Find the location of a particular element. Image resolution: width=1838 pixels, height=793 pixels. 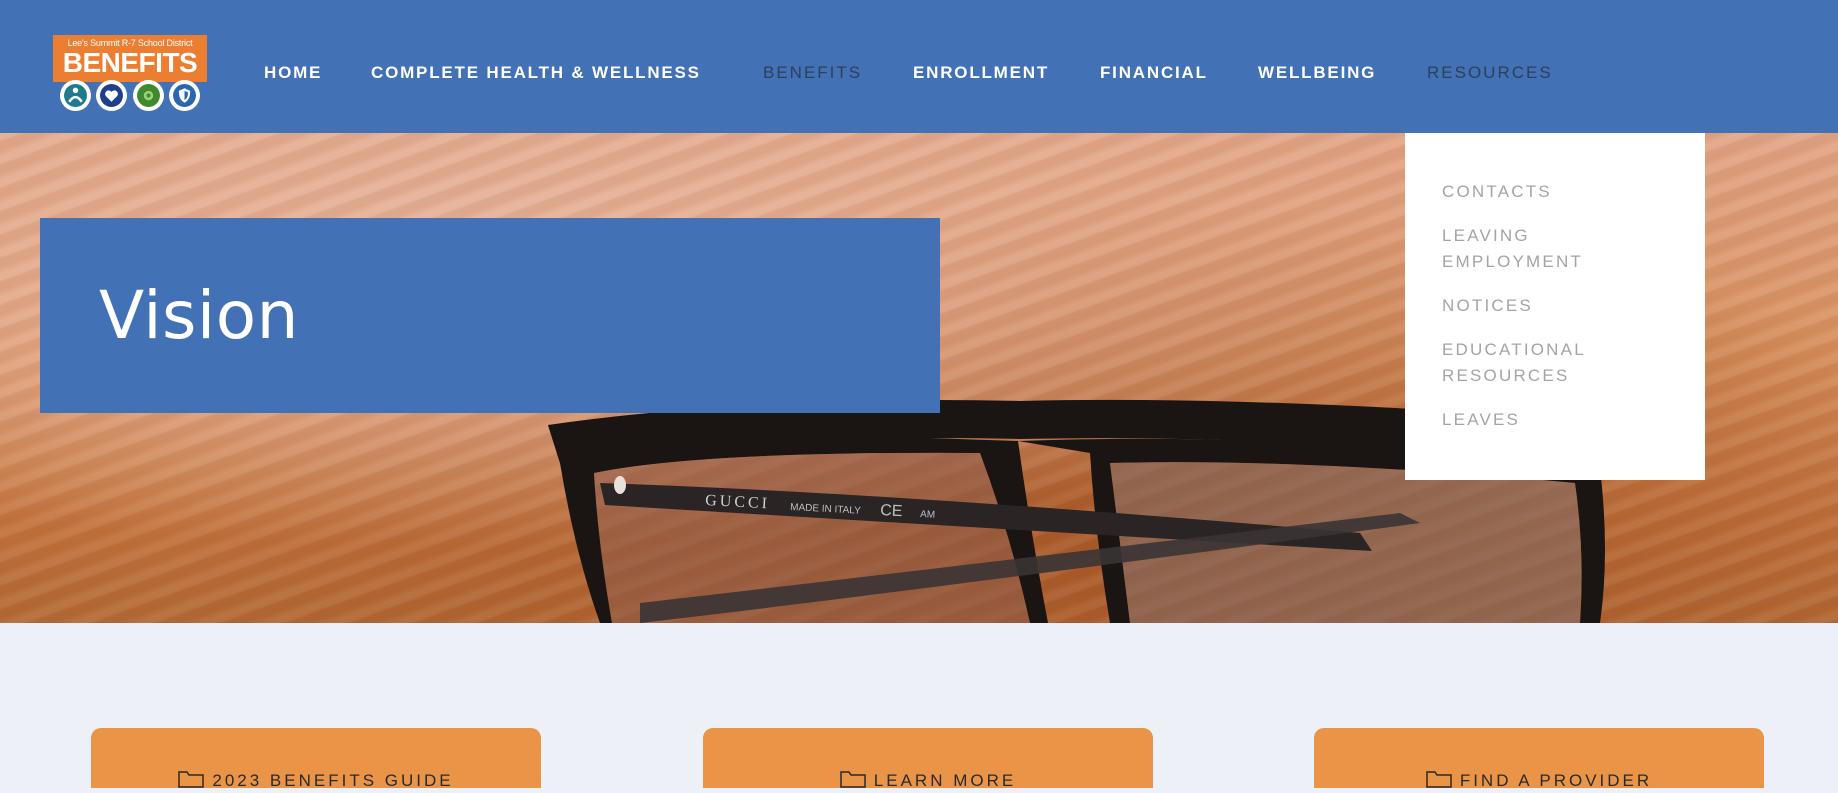

leaf-icon is located at coordinates (148, 95).